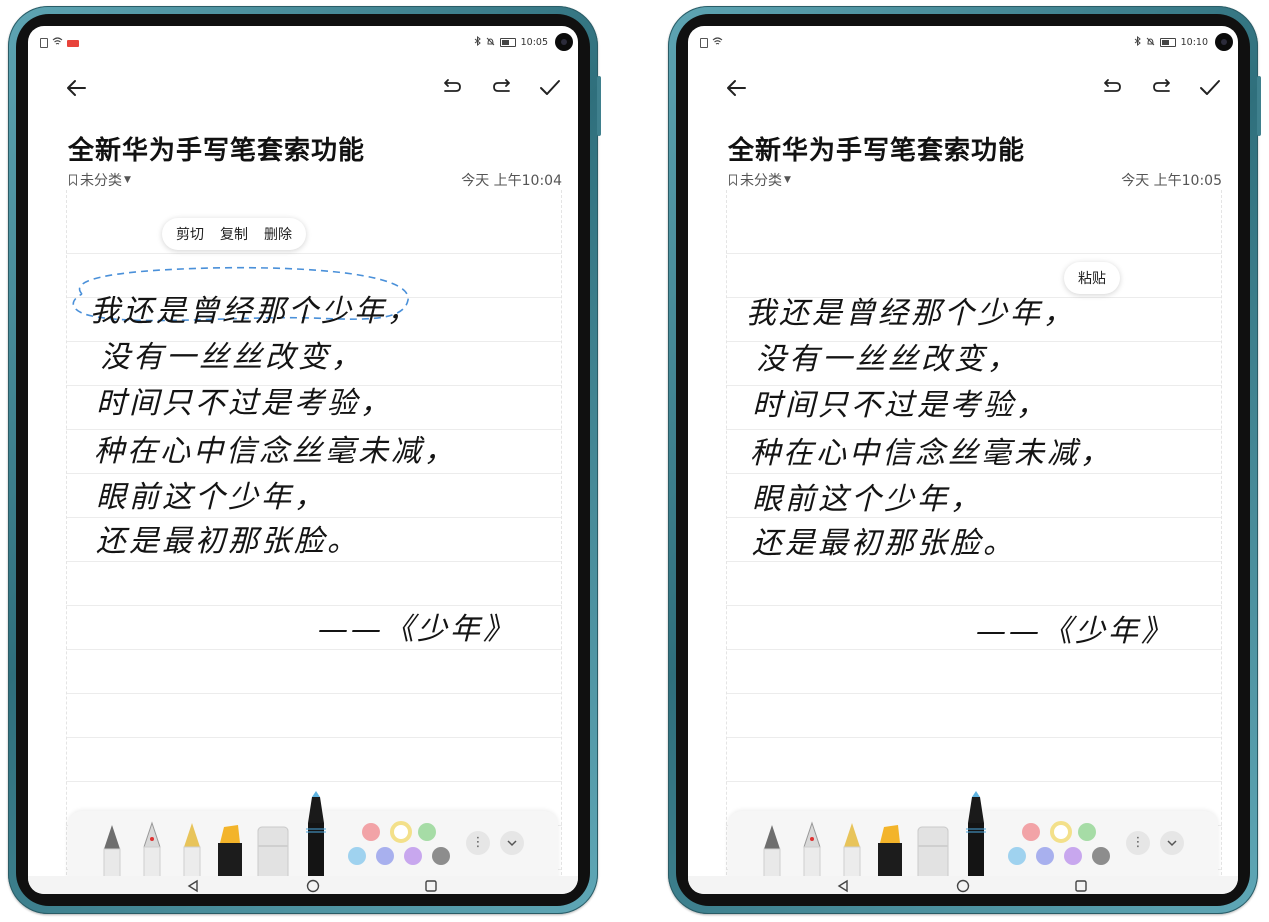  Describe the element at coordinates (1194, 42) in the screenshot. I see `status-time: 10:10` at that location.